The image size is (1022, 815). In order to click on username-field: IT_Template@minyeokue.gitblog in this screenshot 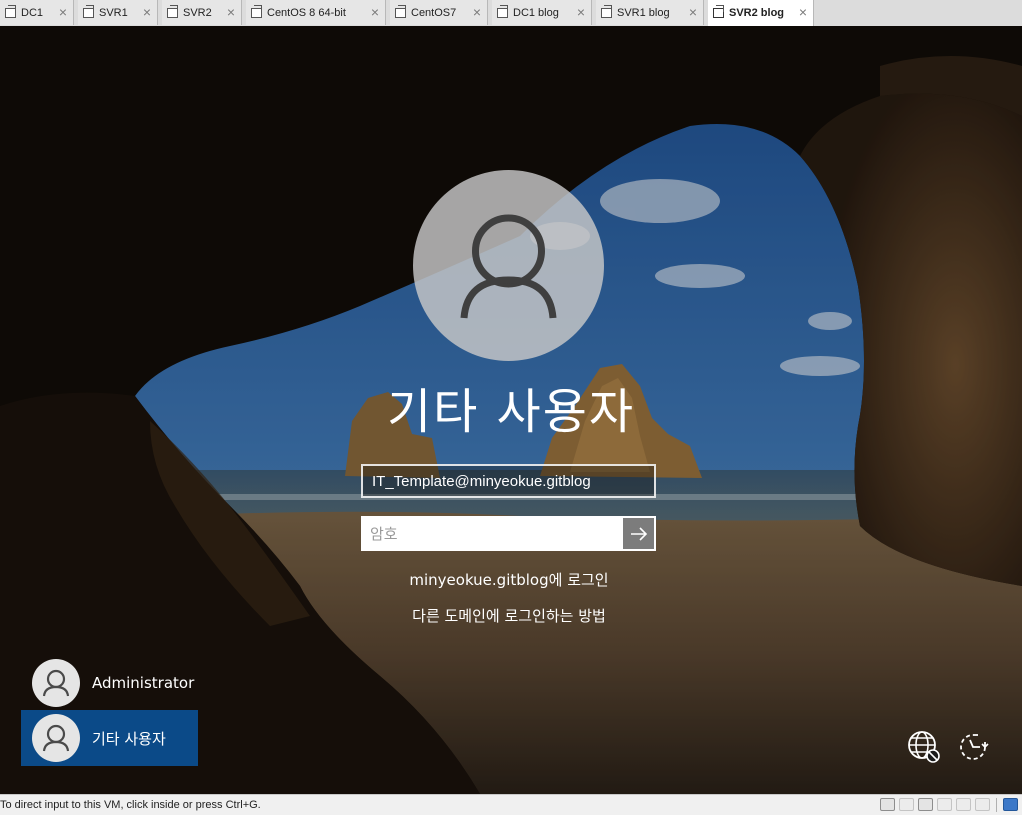, I will do `click(508, 481)`.